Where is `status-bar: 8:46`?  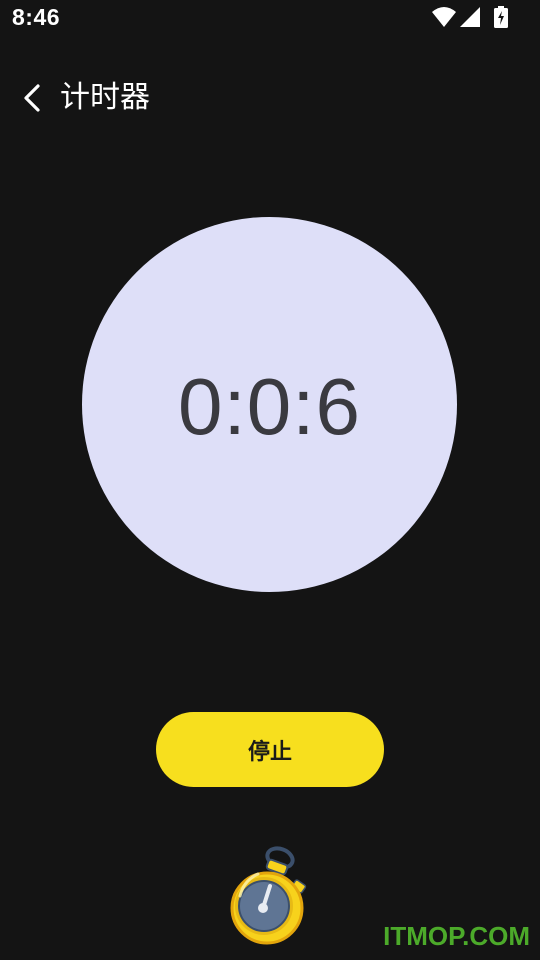
status-bar: 8:46 is located at coordinates (270, 20).